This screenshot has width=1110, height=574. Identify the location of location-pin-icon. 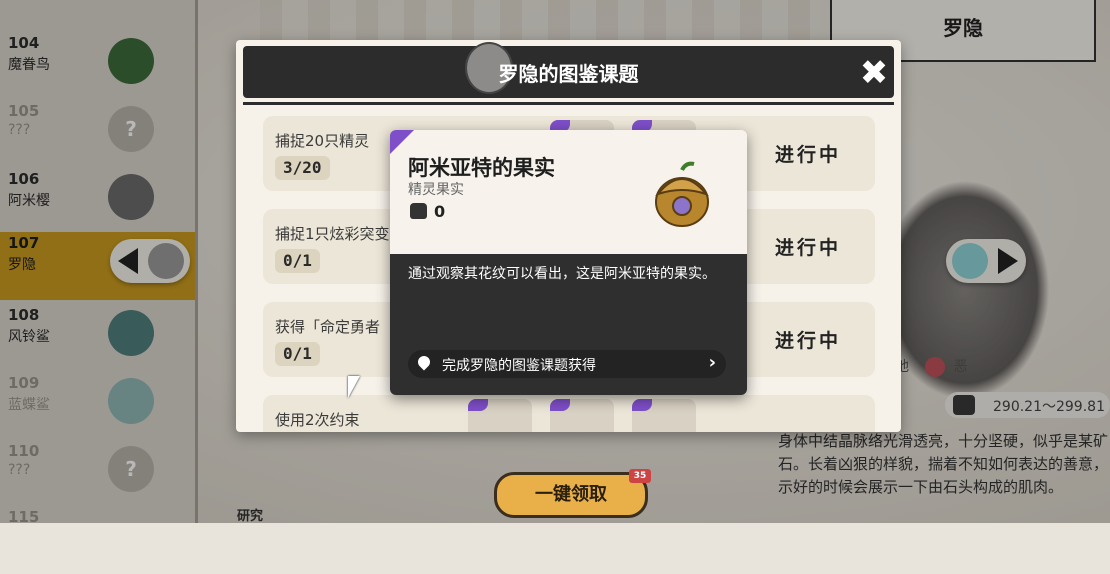
(424, 362).